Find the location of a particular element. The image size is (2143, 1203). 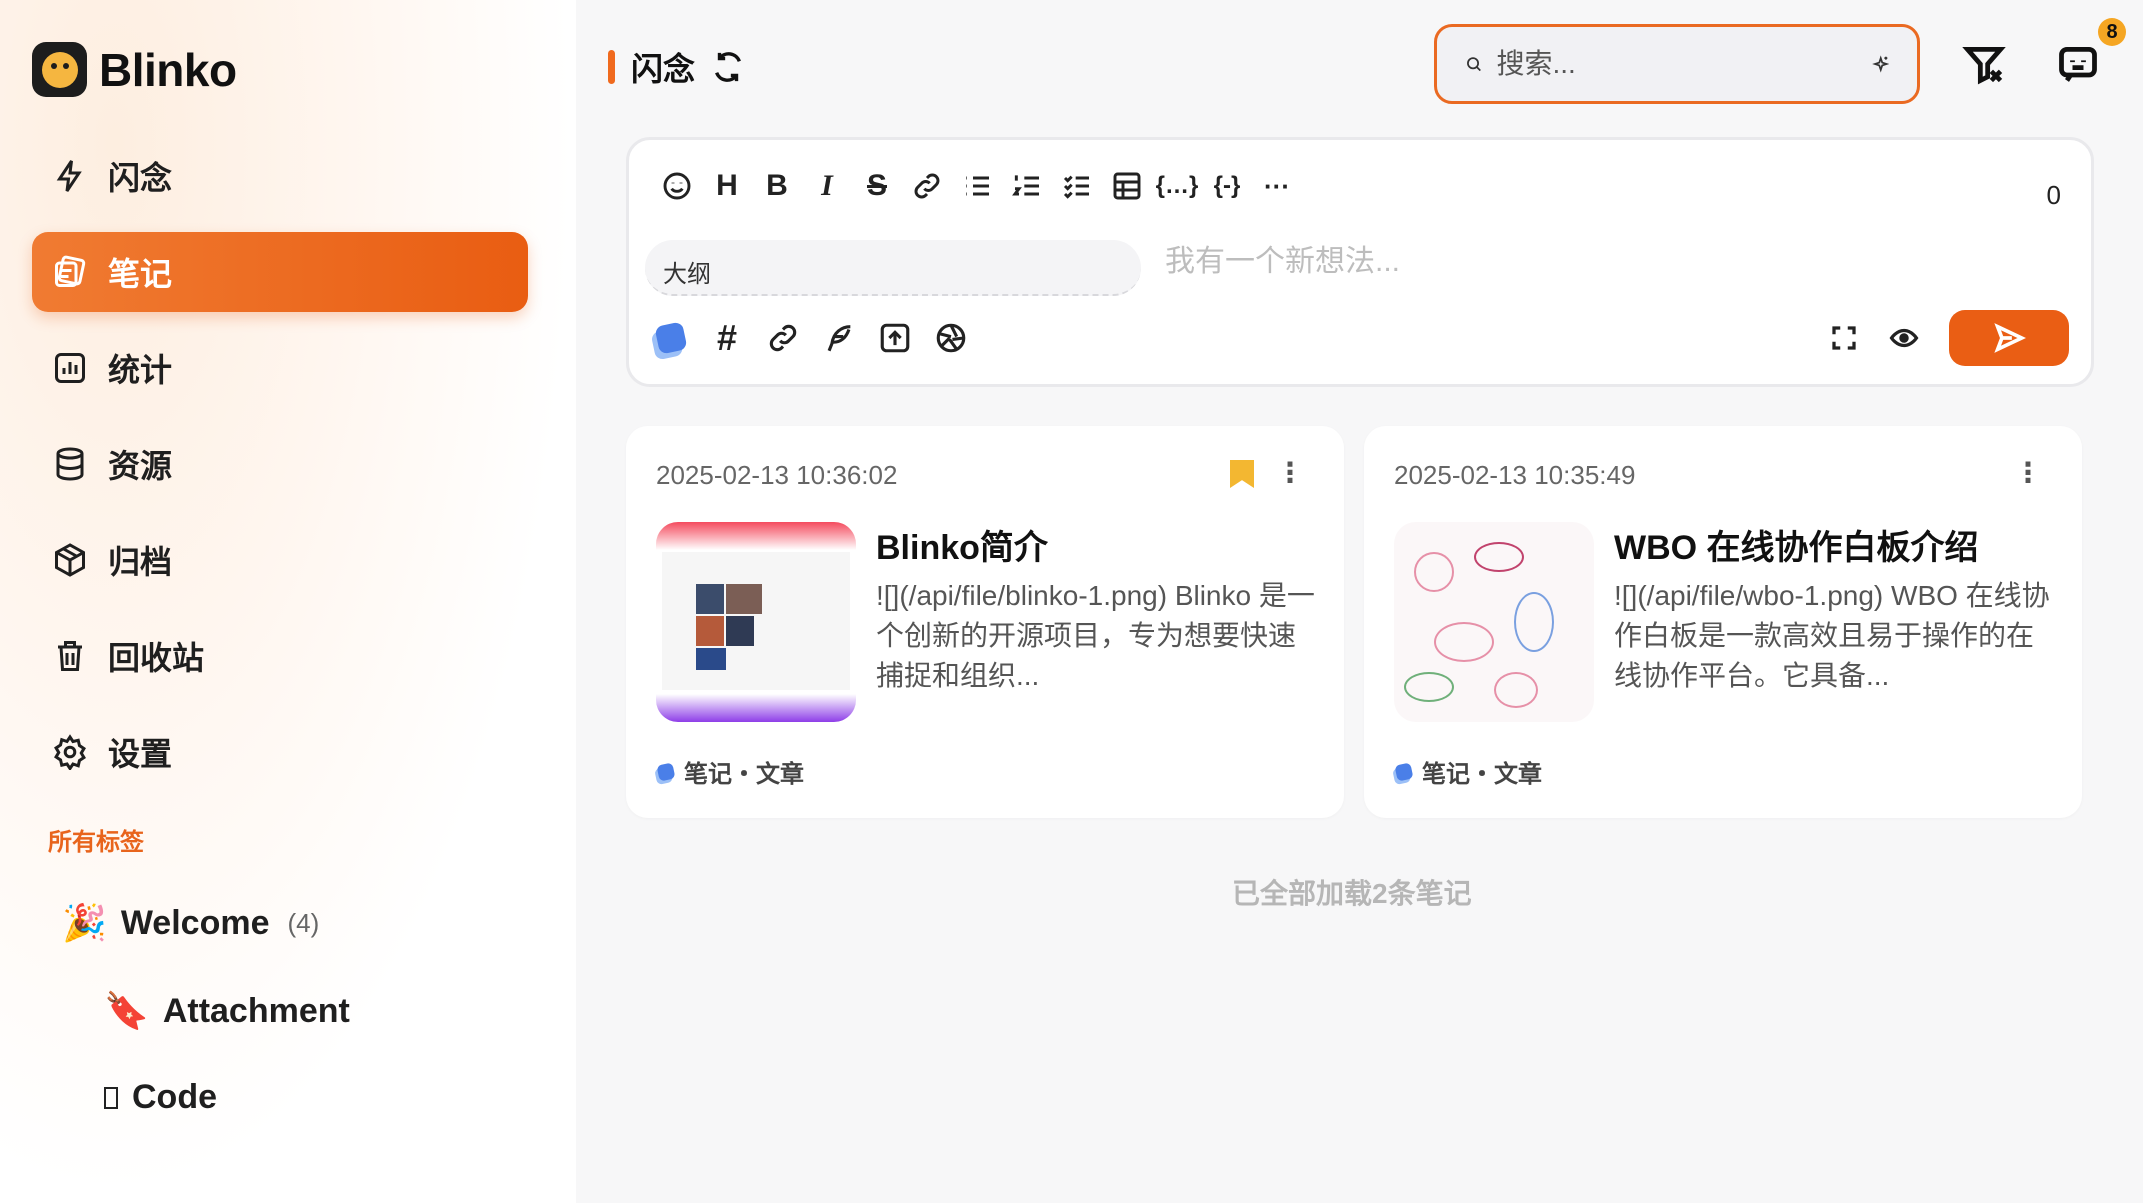

emoji-button is located at coordinates (677, 186).